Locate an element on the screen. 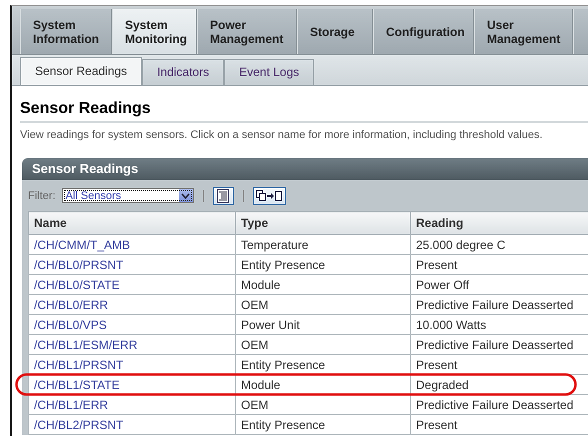  list-view-button is located at coordinates (223, 195).